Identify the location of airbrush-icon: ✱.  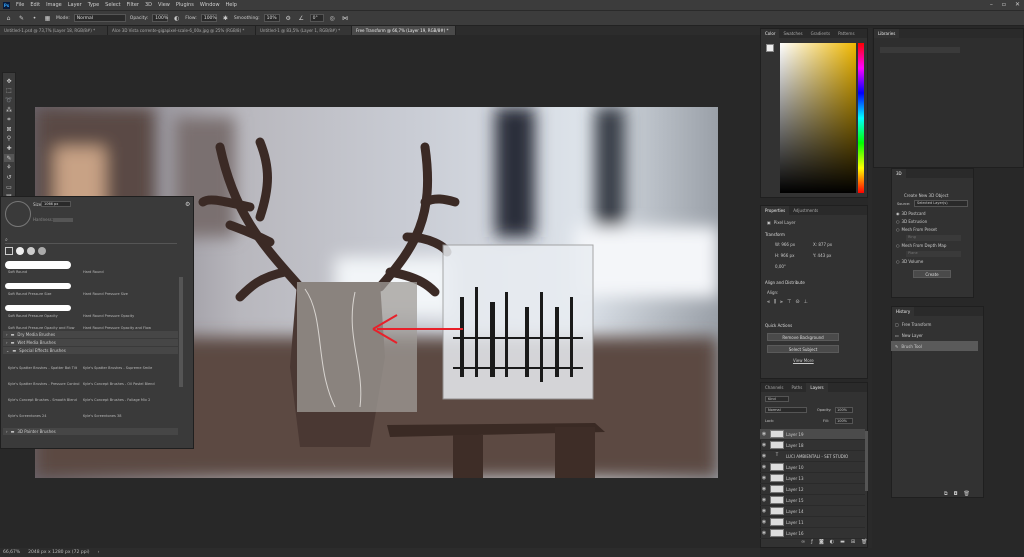
(225, 18).